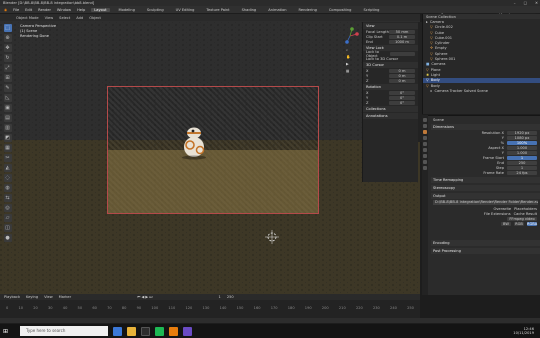 This screenshot has width=540, height=338. Describe the element at coordinates (506, 223) in the screenshot. I see `color-bw-button: BW` at that location.